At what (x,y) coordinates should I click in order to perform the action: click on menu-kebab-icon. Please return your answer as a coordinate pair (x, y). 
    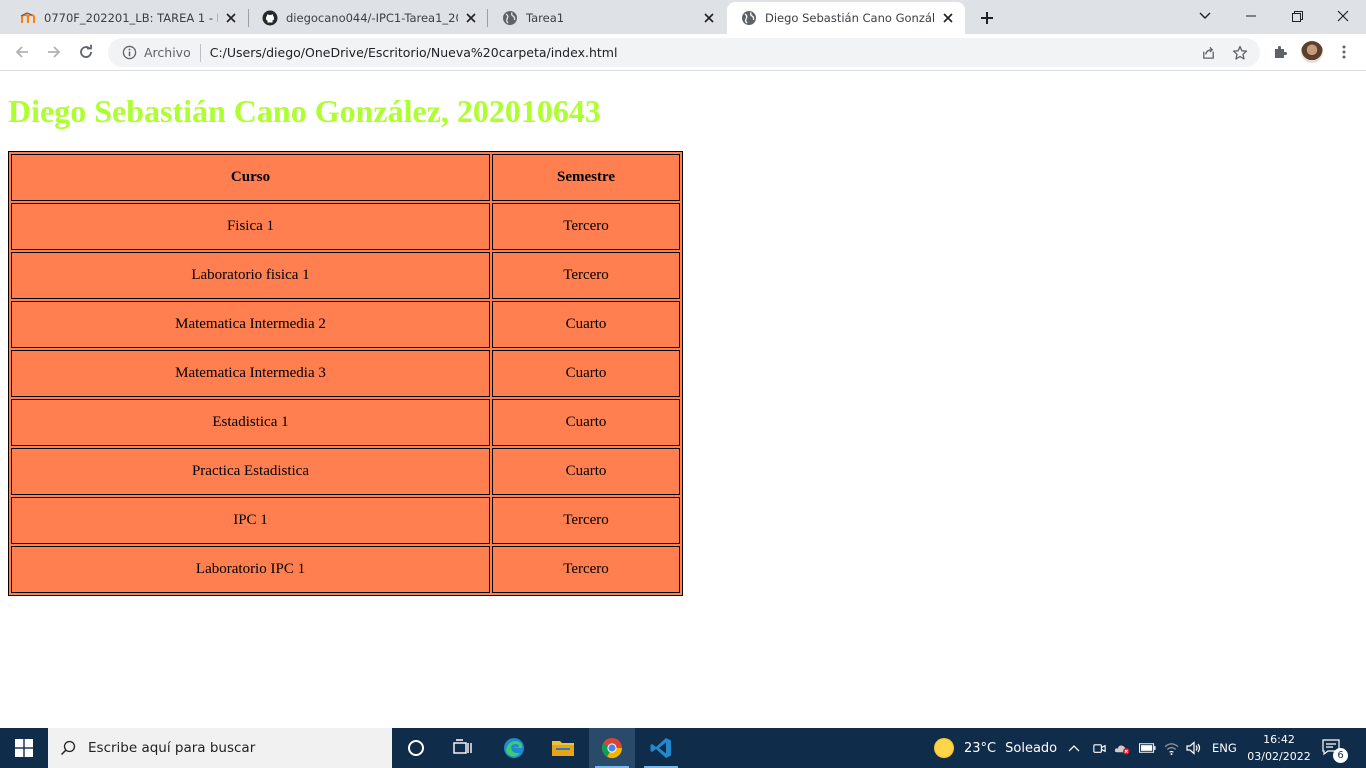
    Looking at the image, I should click on (1344, 52).